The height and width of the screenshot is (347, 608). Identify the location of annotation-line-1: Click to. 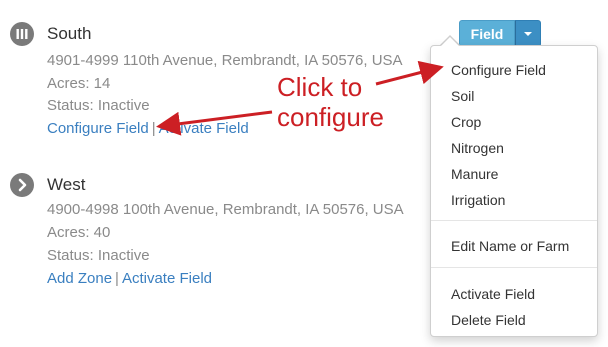
(320, 87).